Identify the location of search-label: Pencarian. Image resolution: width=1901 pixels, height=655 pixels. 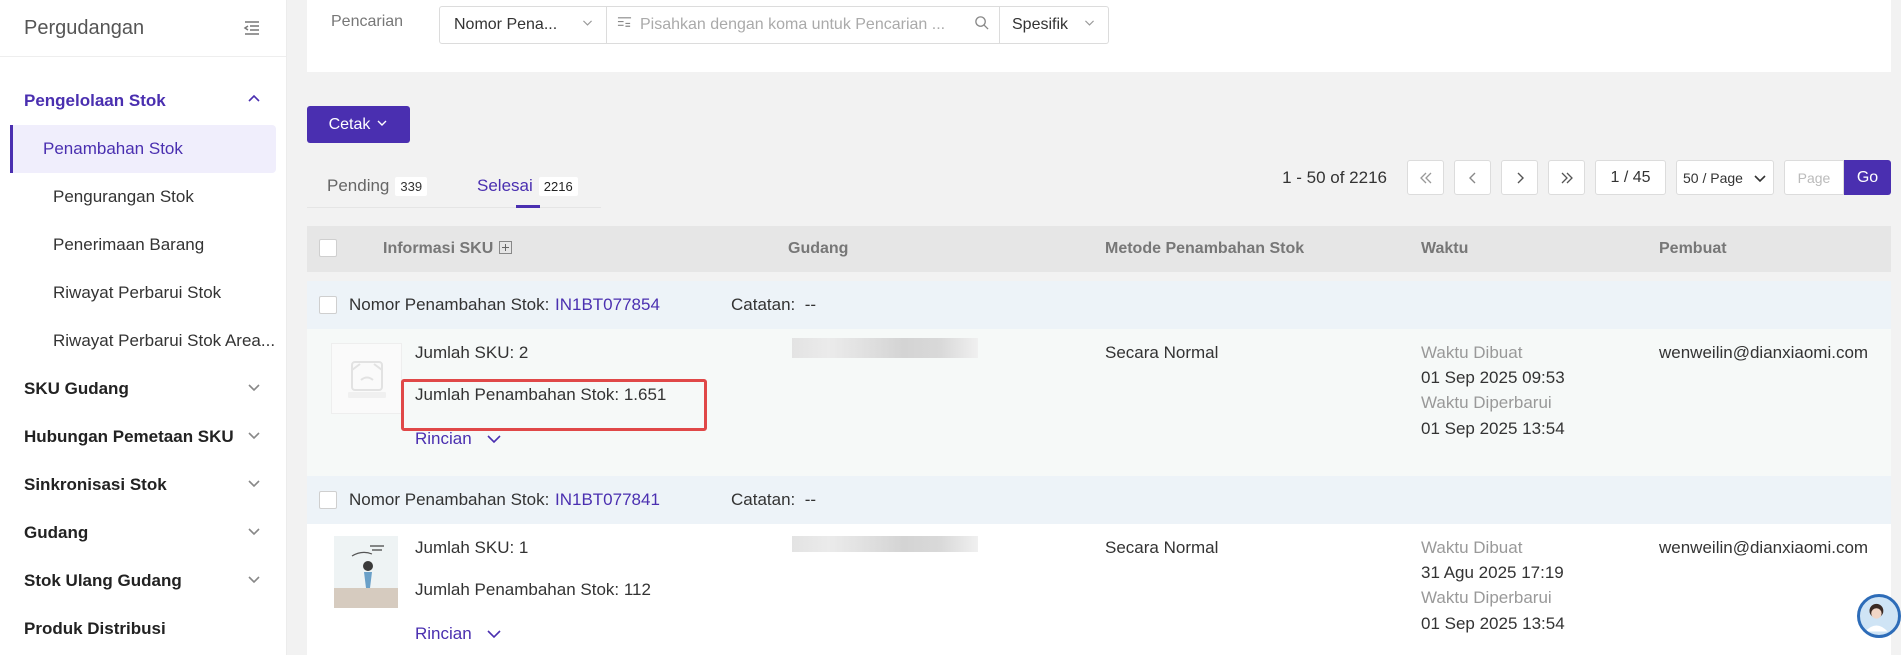
(367, 21).